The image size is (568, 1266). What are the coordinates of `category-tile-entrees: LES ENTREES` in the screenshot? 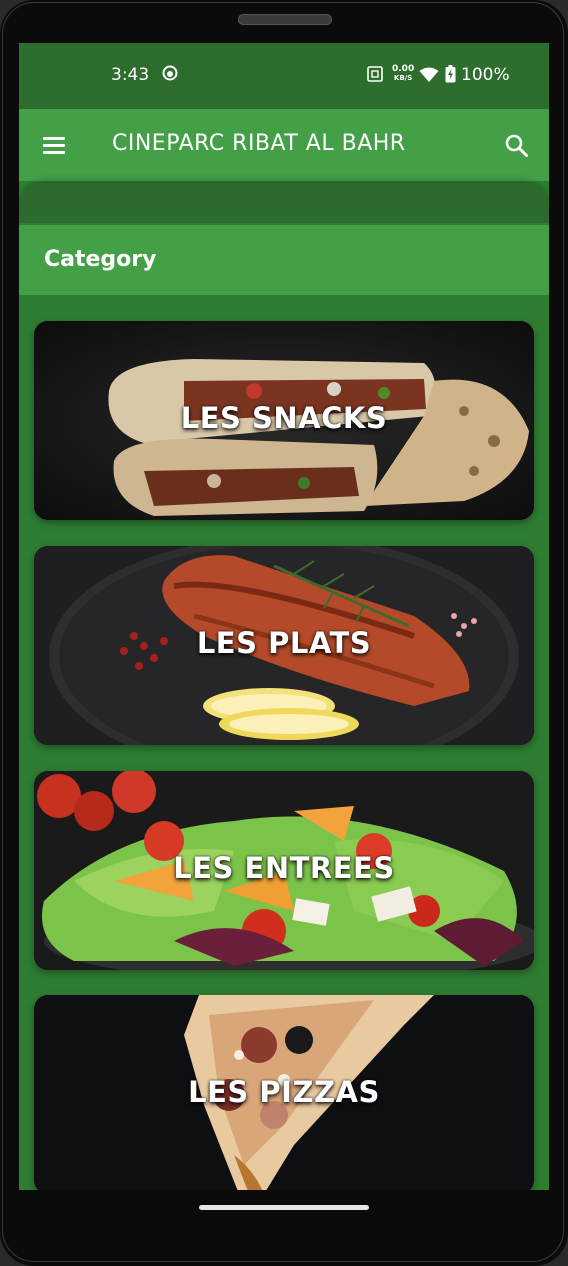 It's located at (284, 870).